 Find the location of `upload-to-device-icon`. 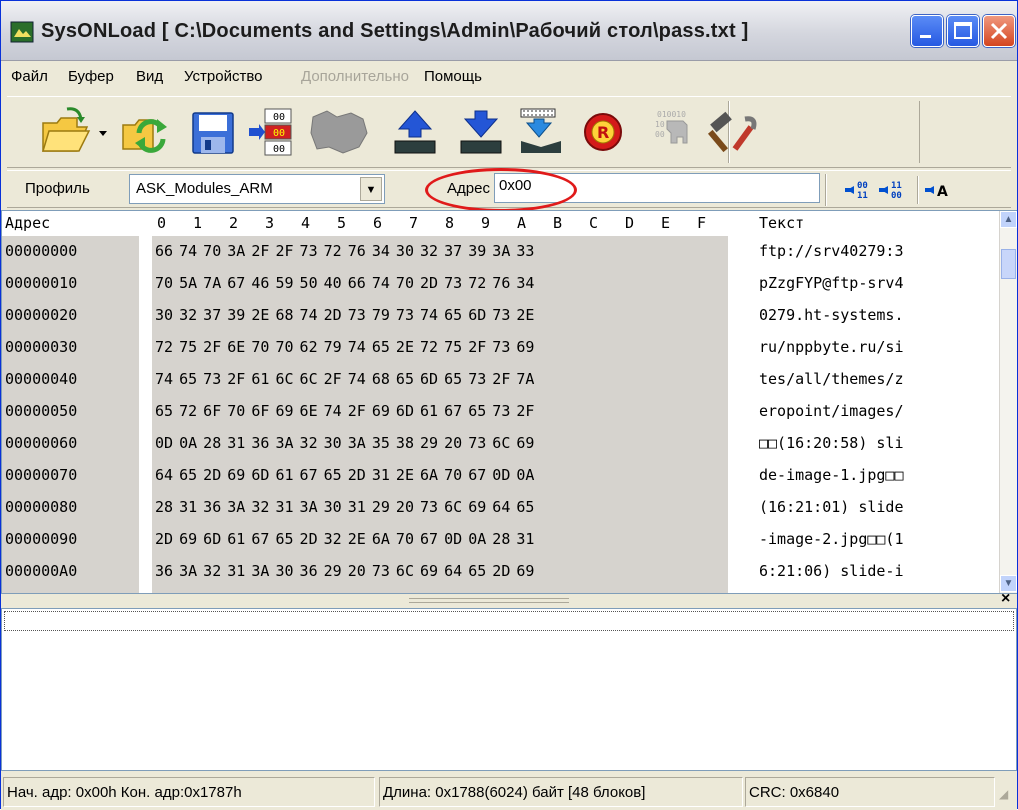

upload-to-device-icon is located at coordinates (415, 132).